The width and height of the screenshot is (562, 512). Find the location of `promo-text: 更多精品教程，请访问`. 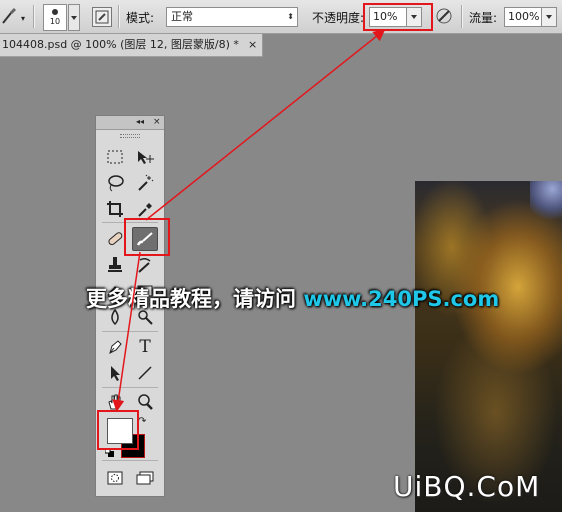

promo-text: 更多精品教程，请访问 is located at coordinates (191, 299).